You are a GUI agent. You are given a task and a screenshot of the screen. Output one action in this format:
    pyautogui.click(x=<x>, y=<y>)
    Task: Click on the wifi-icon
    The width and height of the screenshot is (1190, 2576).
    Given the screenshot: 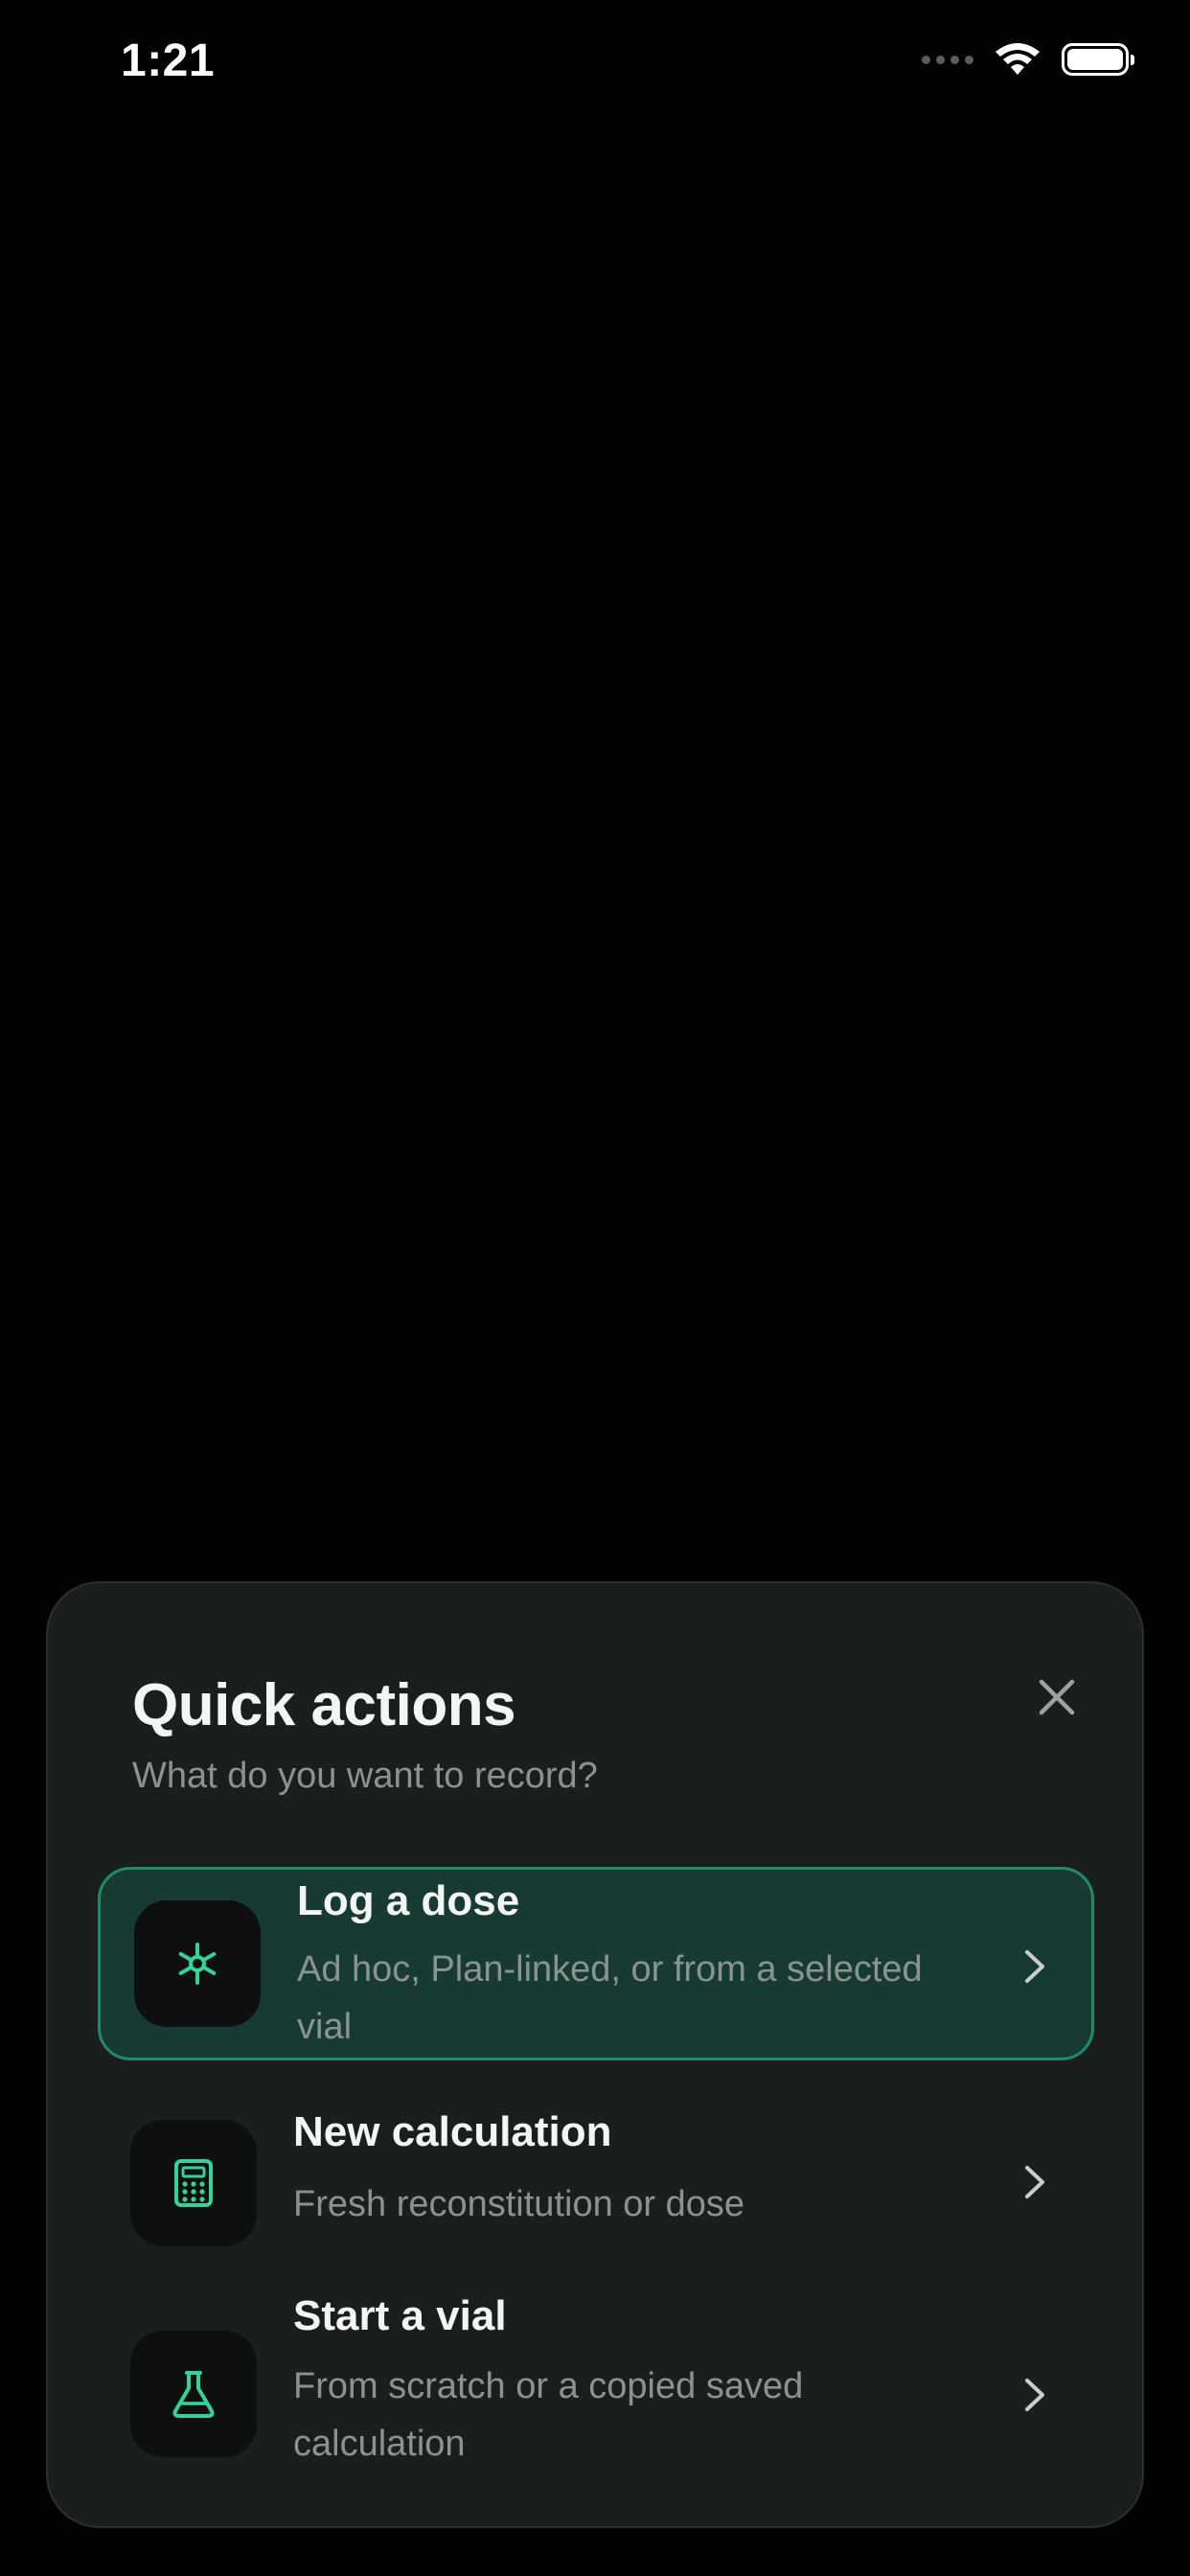 What is the action you would take?
    pyautogui.click(x=1017, y=59)
    